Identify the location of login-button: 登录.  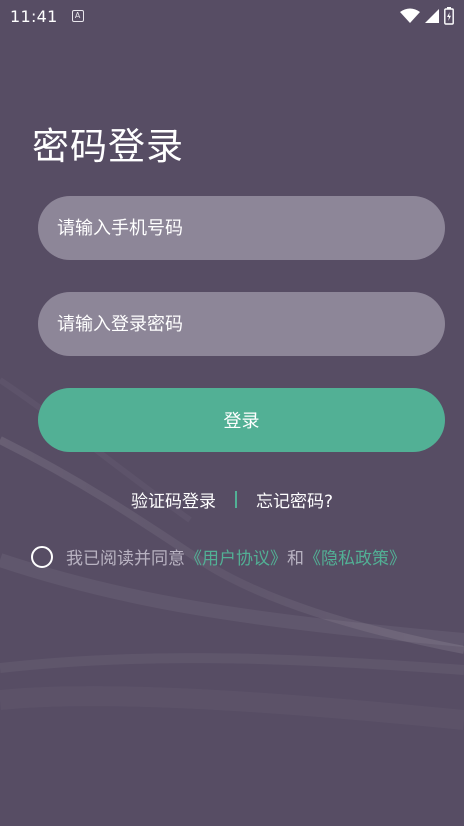
(241, 420).